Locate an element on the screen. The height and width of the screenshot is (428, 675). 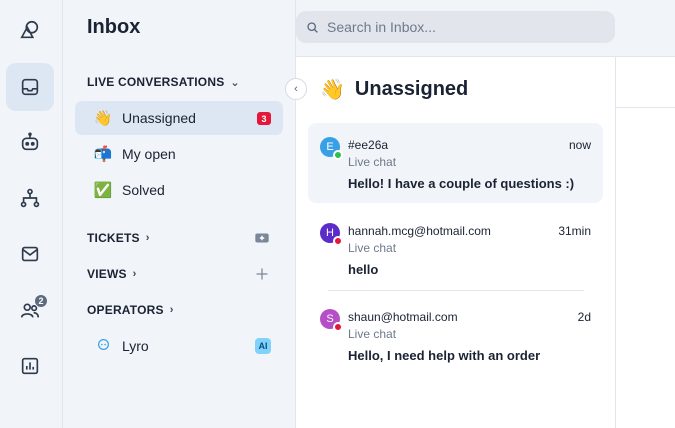
top-bar is located at coordinates (485, 28).